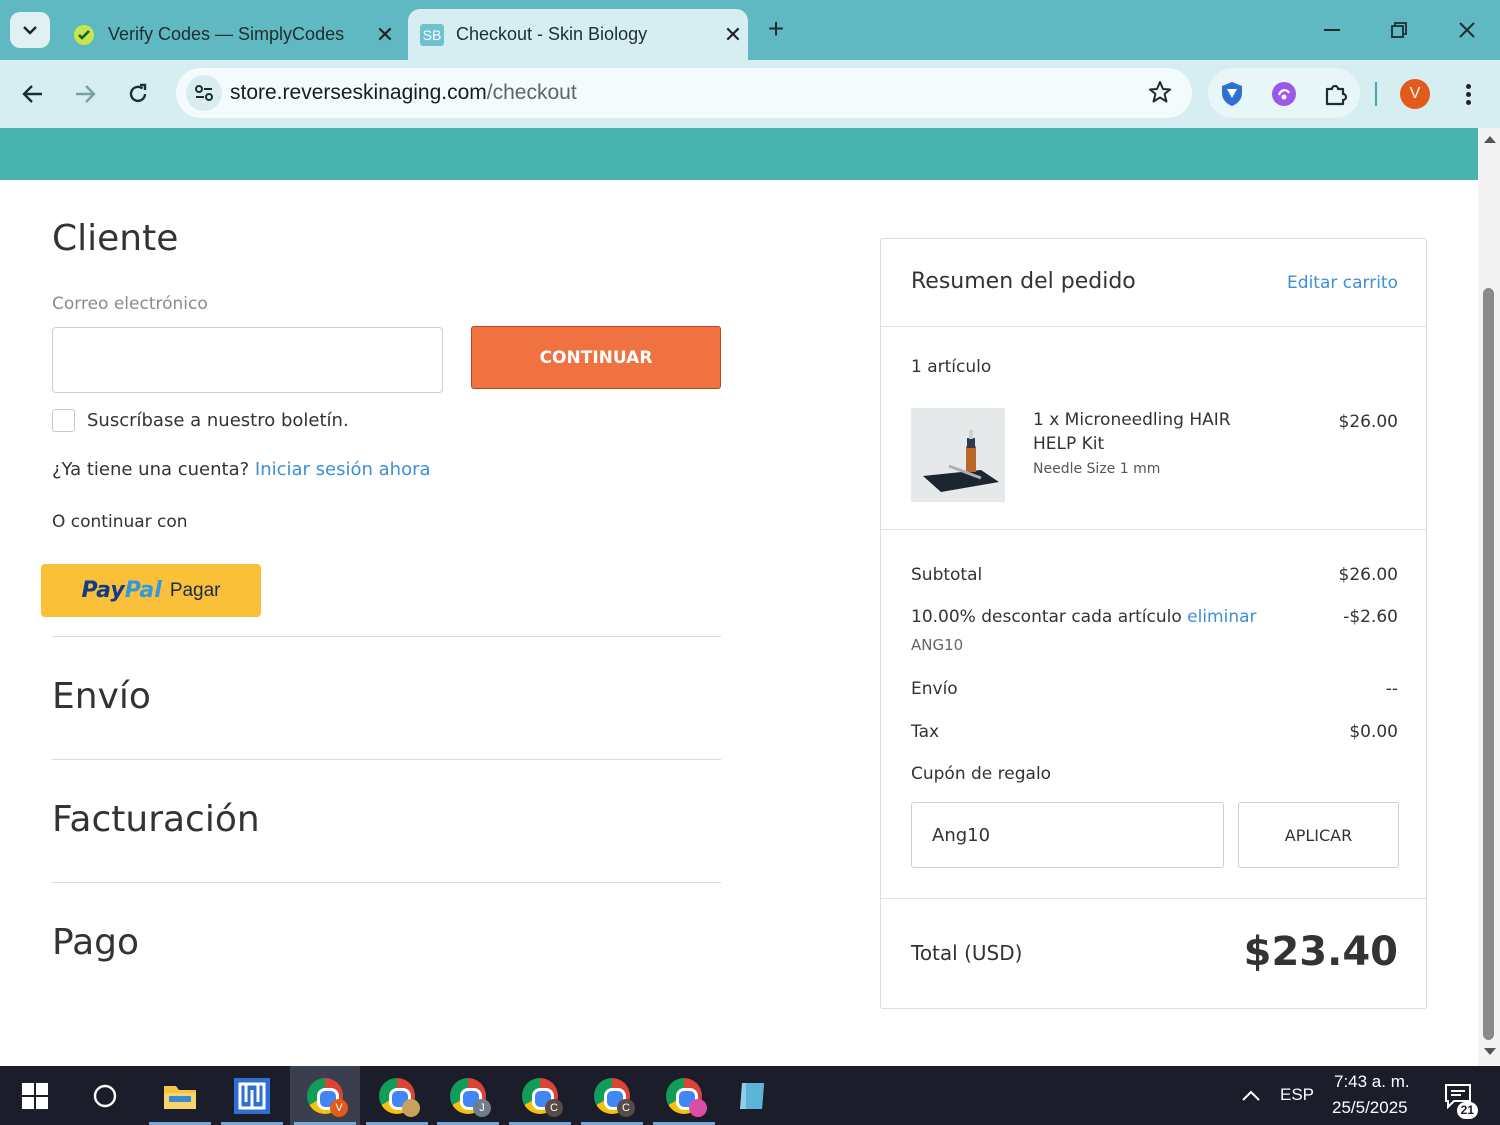 This screenshot has width=1500, height=1125. I want to click on product-name: 1 x Microneedling HAIR HELP Kit, so click(1132, 432).